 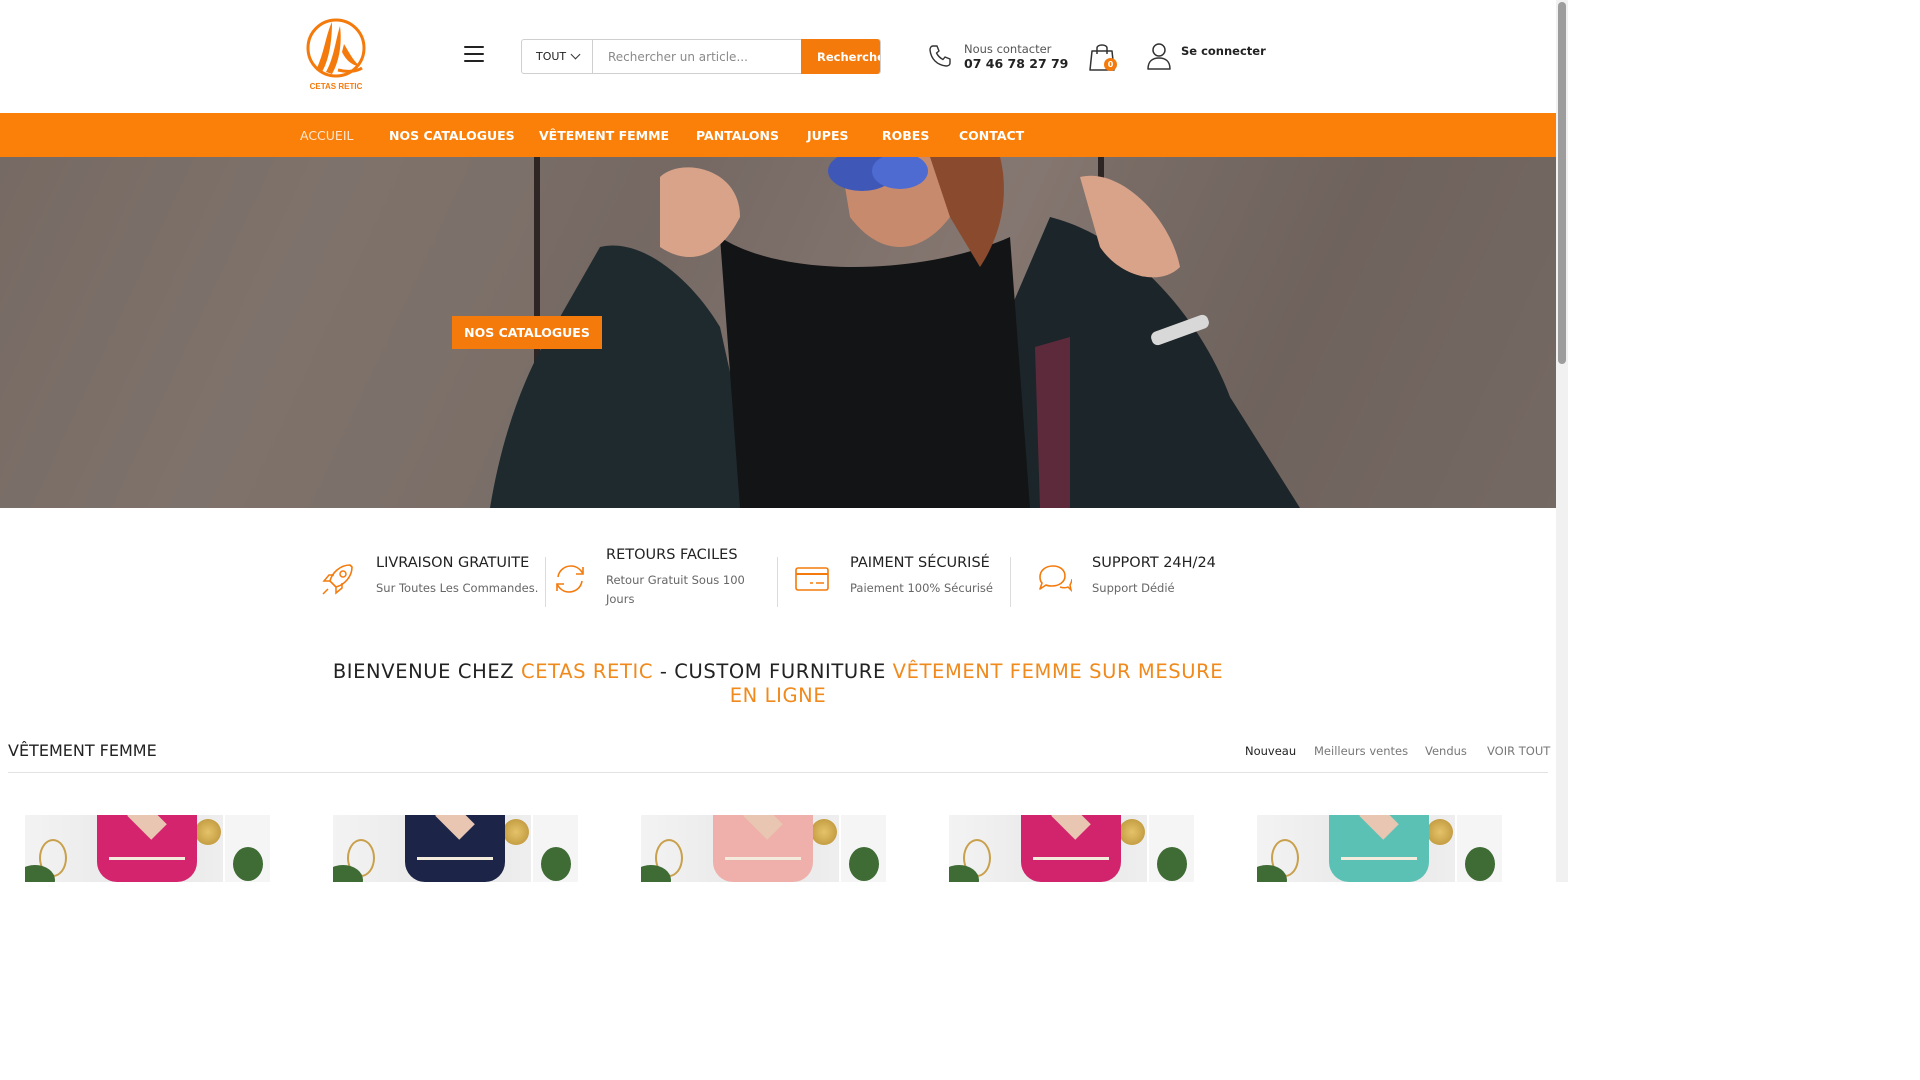 I want to click on nav-item-pantalons: PANTALONS, so click(x=737, y=135).